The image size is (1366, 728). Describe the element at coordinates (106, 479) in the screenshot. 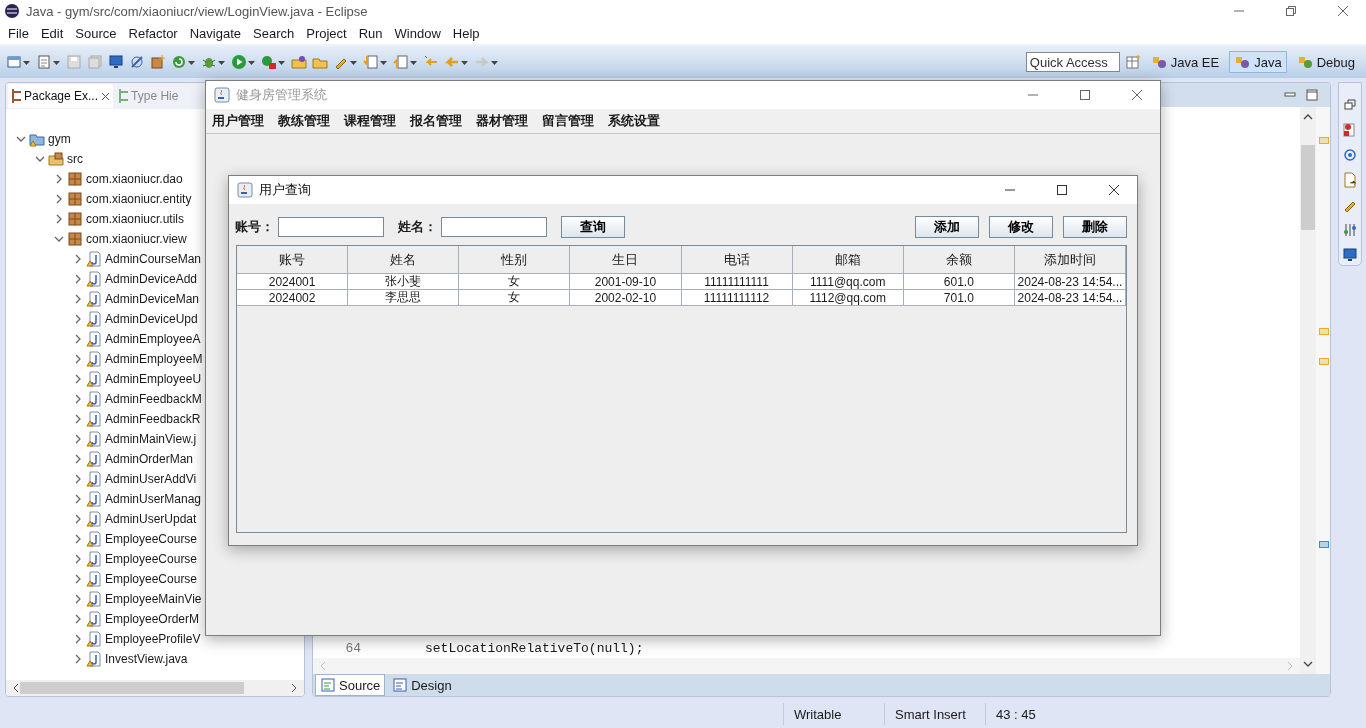

I see `tree-item: AdminUserAddVi` at that location.